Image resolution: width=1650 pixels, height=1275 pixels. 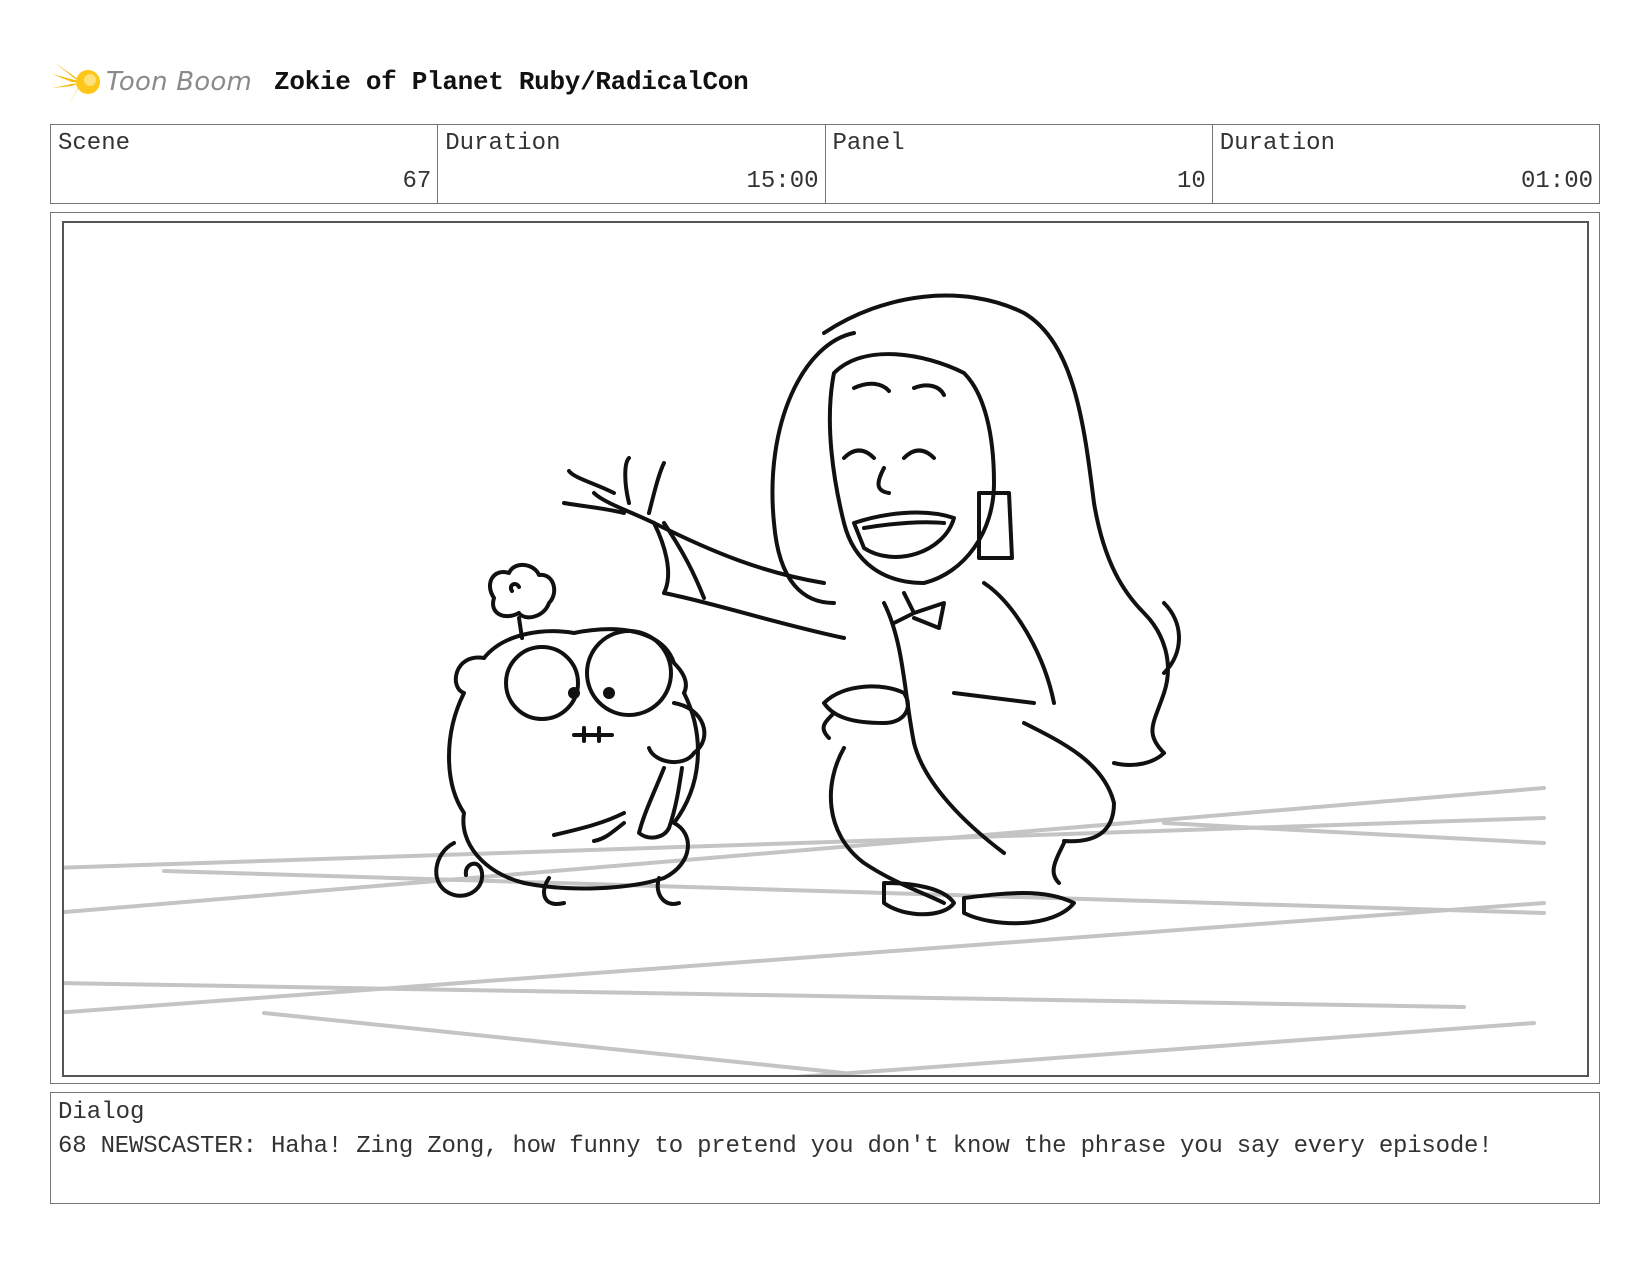 I want to click on zokie-character, so click(x=570, y=734).